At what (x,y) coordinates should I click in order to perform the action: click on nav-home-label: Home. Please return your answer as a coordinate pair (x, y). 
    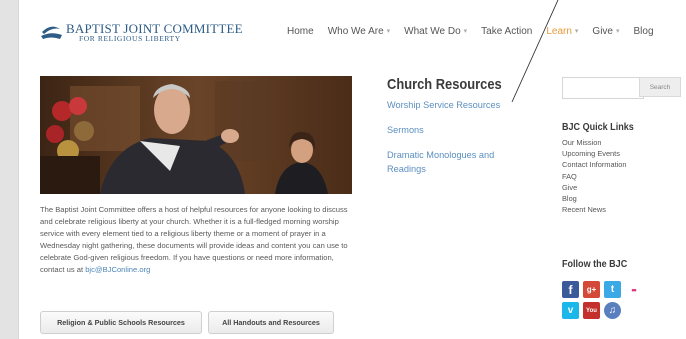
    Looking at the image, I should click on (300, 31).